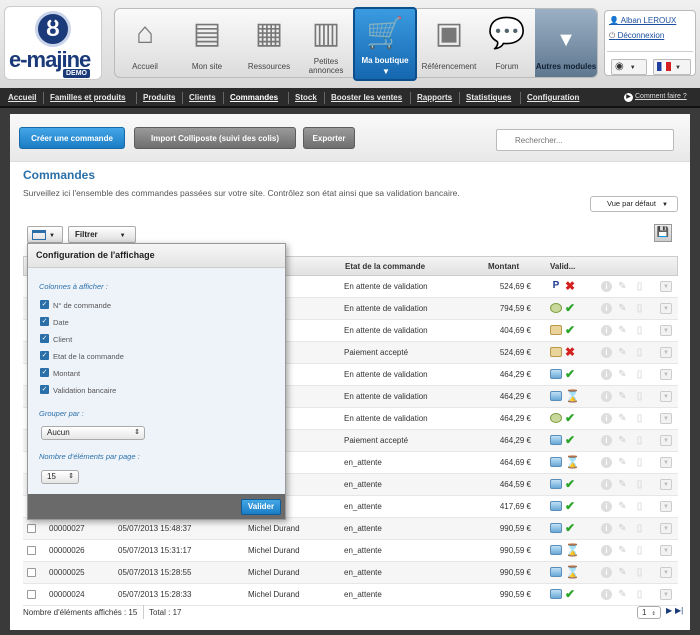 This screenshot has height=635, width=700. I want to click on page-select: 1 ⇕, so click(649, 612).